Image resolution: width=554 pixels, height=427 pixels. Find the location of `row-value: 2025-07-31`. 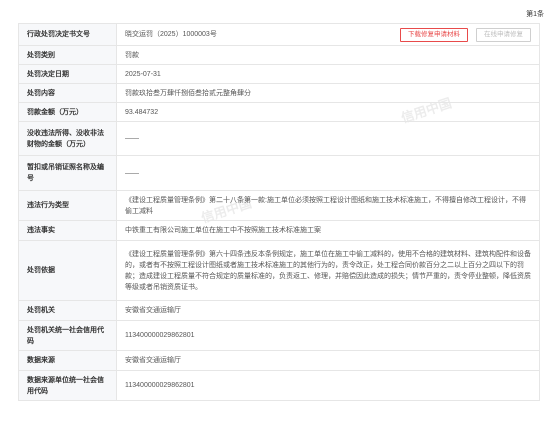

row-value: 2025-07-31 is located at coordinates (328, 74).